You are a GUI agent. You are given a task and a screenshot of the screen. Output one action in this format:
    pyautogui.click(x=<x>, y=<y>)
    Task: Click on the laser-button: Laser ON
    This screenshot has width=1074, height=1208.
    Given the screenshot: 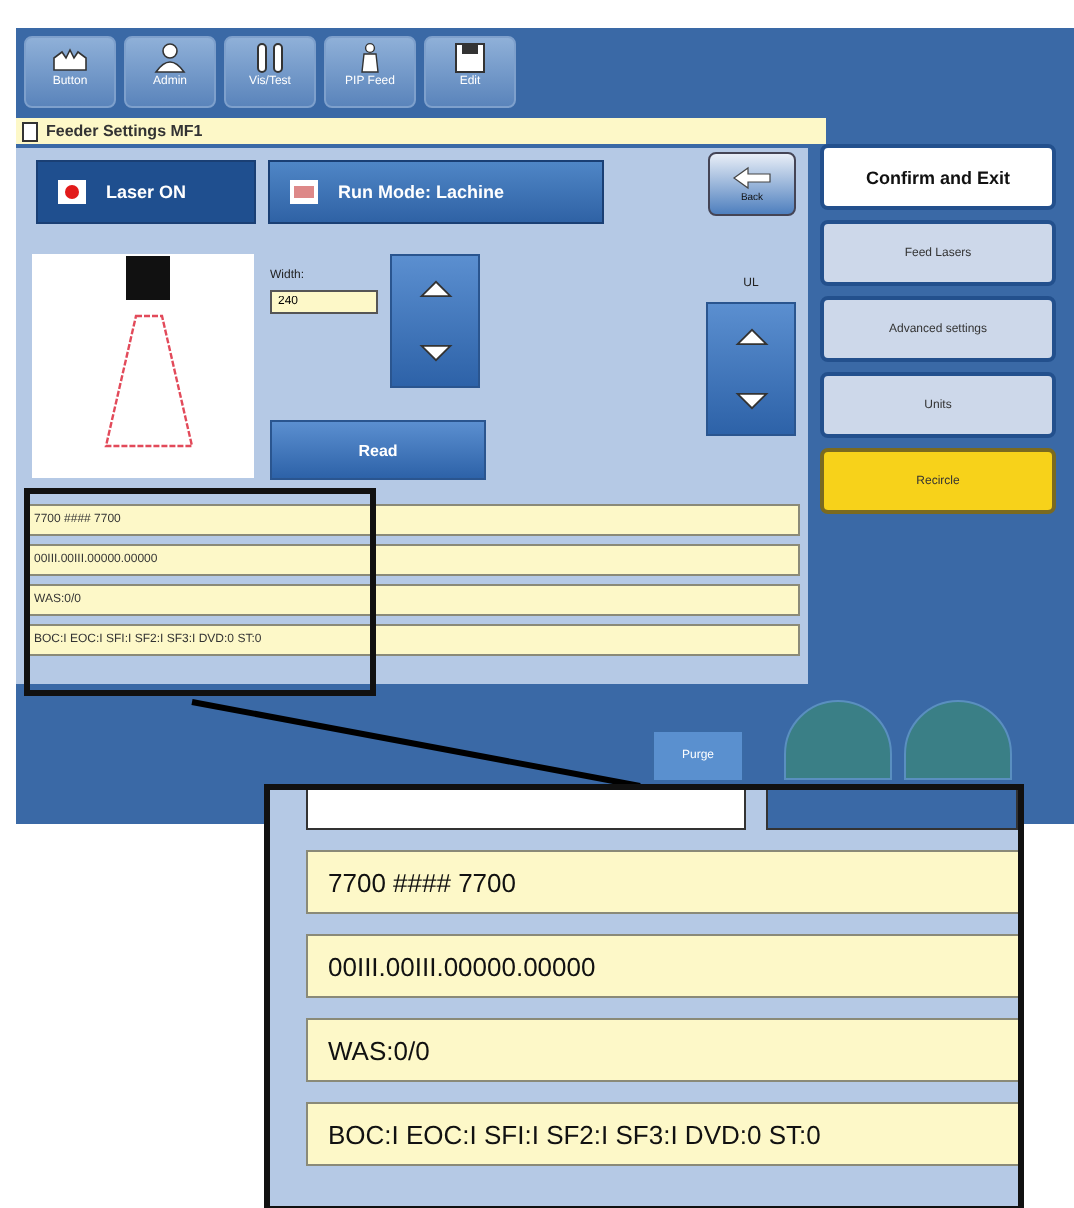 What is the action you would take?
    pyautogui.click(x=146, y=192)
    